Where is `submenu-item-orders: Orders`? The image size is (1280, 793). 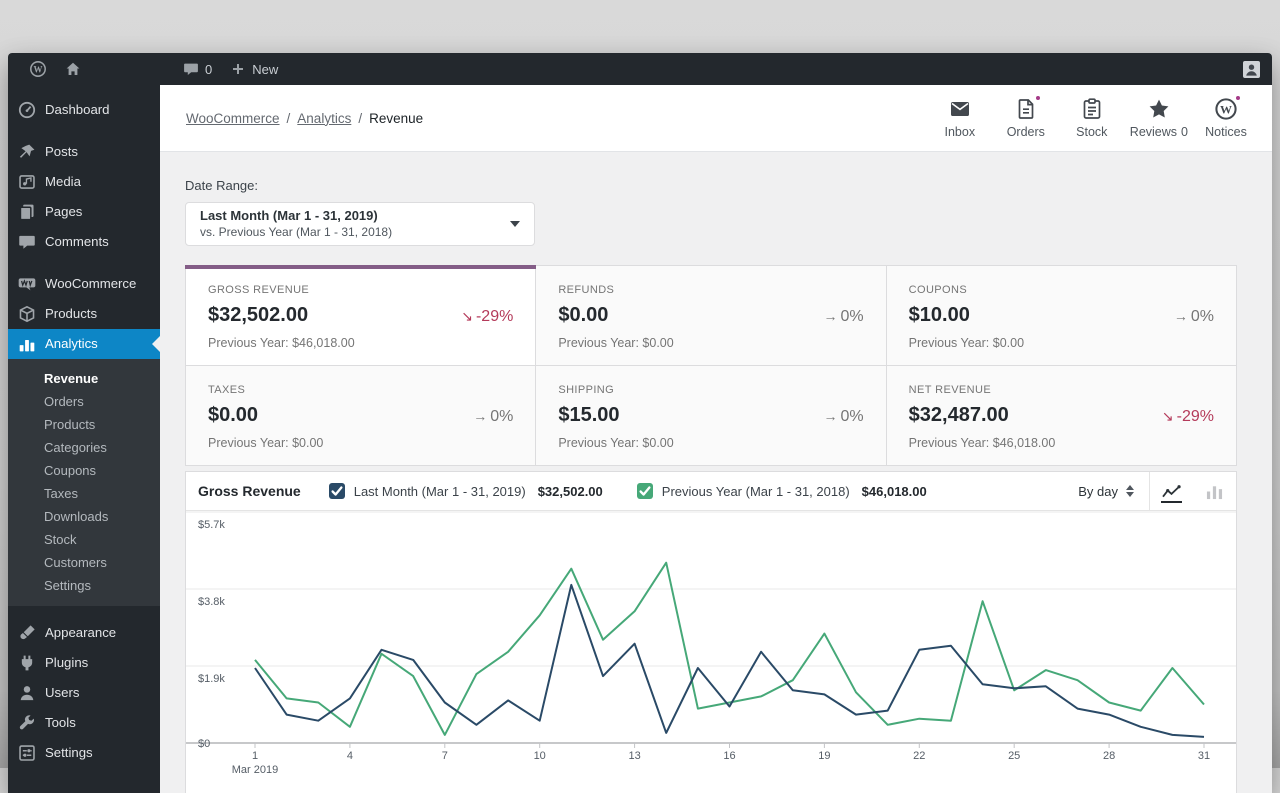
submenu-item-orders: Orders is located at coordinates (84, 401).